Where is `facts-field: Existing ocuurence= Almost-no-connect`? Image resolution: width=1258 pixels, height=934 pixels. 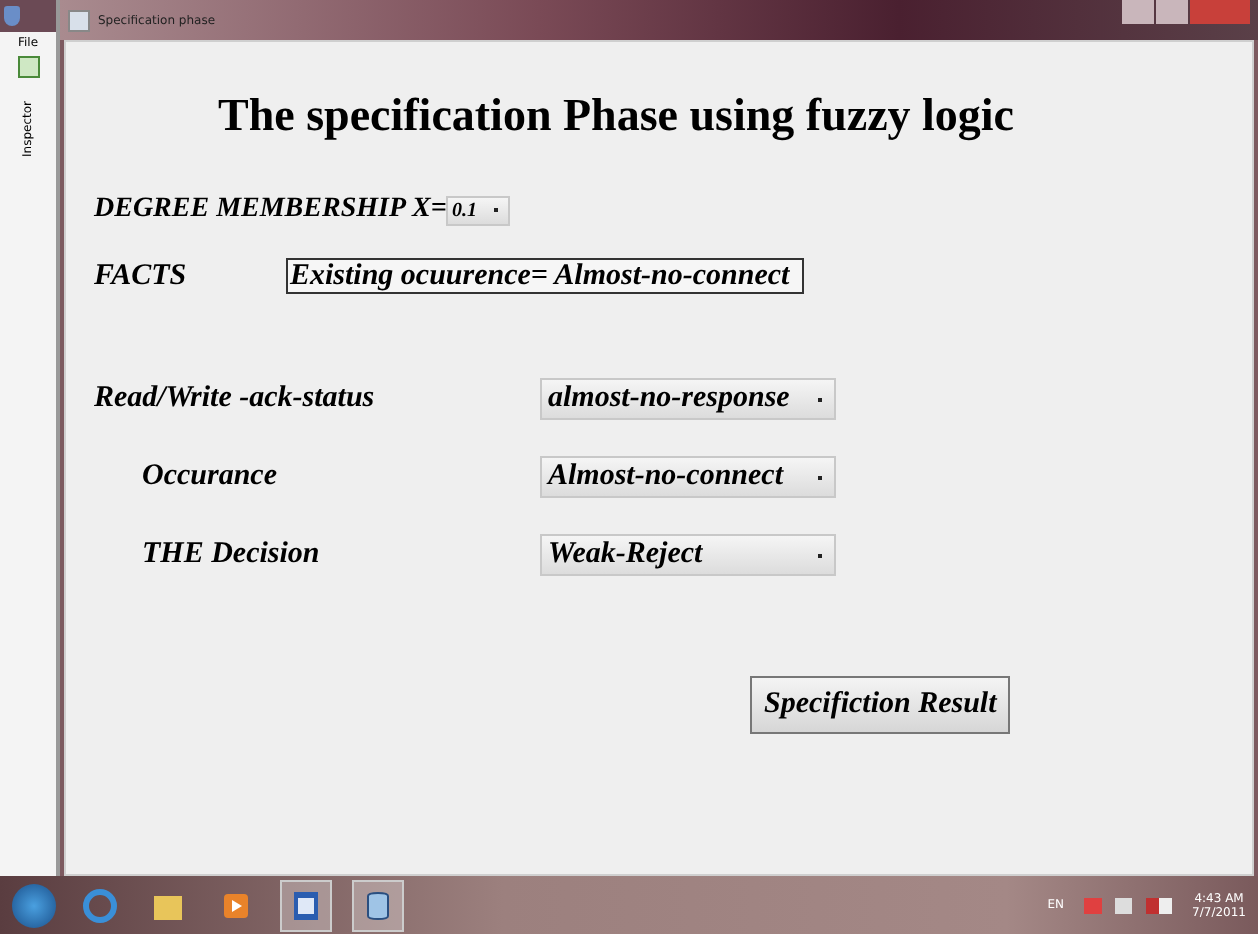
facts-field: Existing ocuurence= Almost-no-connect is located at coordinates (545, 276).